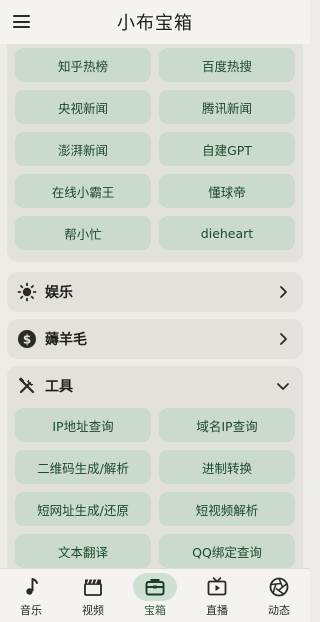 This screenshot has height=622, width=320. What do you see at coordinates (59, 387) in the screenshot?
I see `tools-section-label: 工具` at bounding box center [59, 387].